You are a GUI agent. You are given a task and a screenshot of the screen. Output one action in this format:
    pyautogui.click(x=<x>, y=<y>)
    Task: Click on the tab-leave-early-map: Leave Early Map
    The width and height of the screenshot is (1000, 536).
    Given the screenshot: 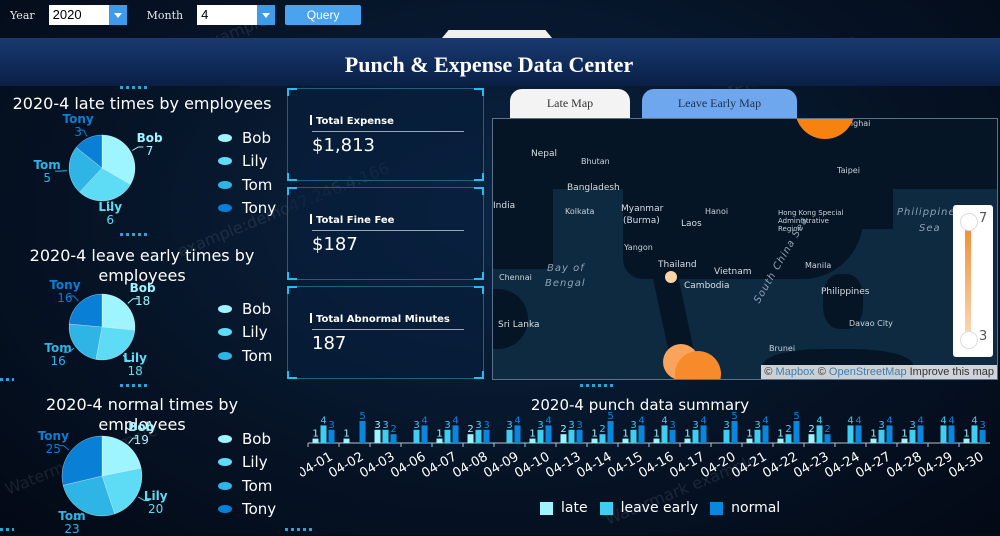 What is the action you would take?
    pyautogui.click(x=719, y=104)
    